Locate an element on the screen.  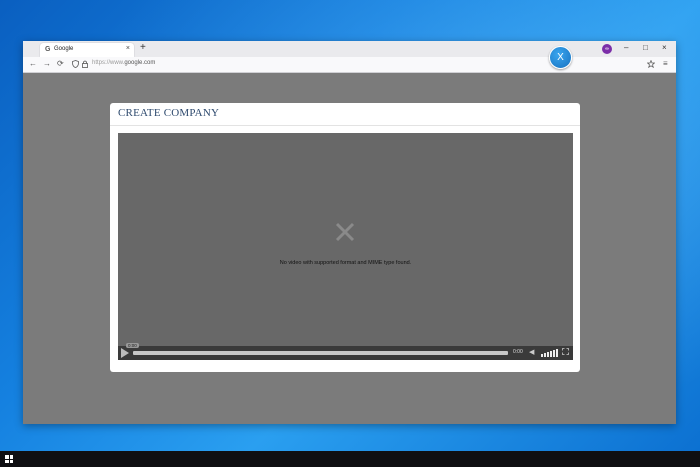
video-error-x-icon is located at coordinates (345, 232).